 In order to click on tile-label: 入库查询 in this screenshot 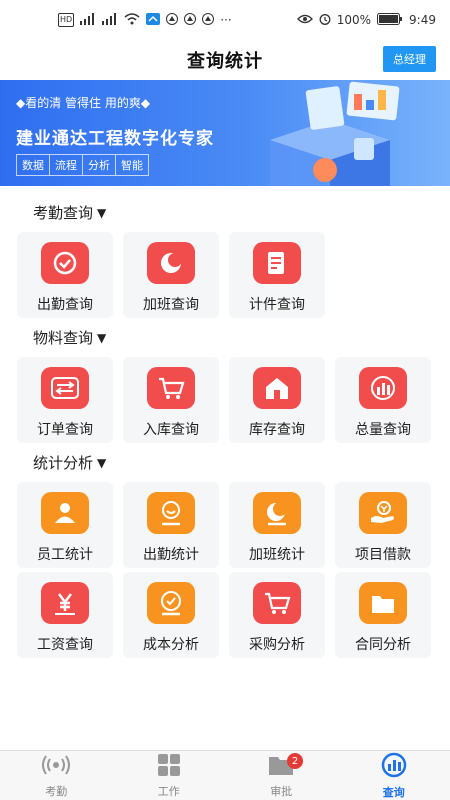, I will do `click(171, 430)`.